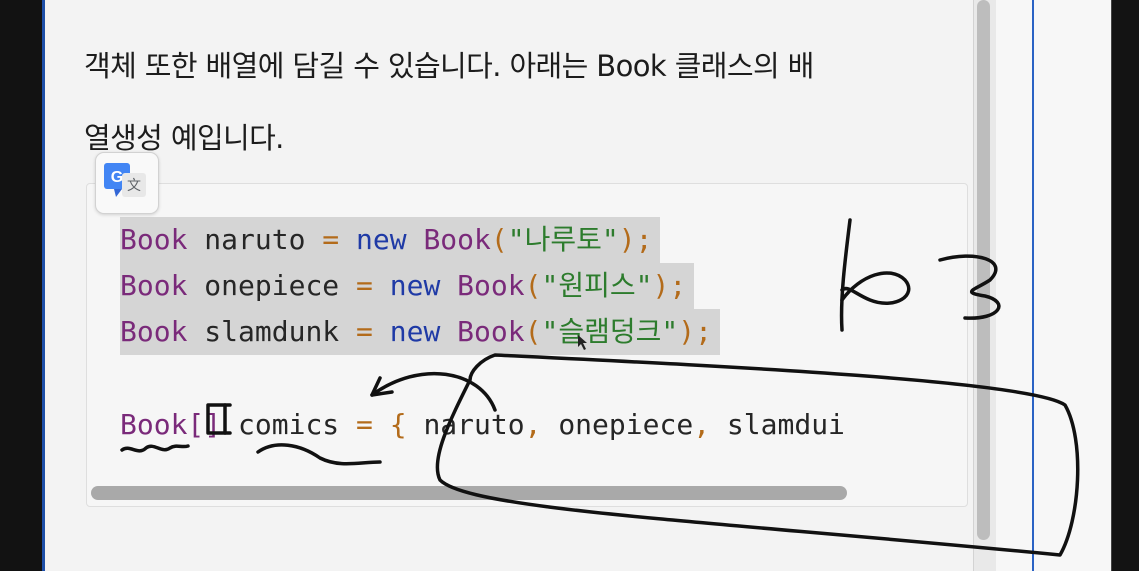  What do you see at coordinates (617, 424) in the screenshot?
I see `array-item-2: onepiece` at bounding box center [617, 424].